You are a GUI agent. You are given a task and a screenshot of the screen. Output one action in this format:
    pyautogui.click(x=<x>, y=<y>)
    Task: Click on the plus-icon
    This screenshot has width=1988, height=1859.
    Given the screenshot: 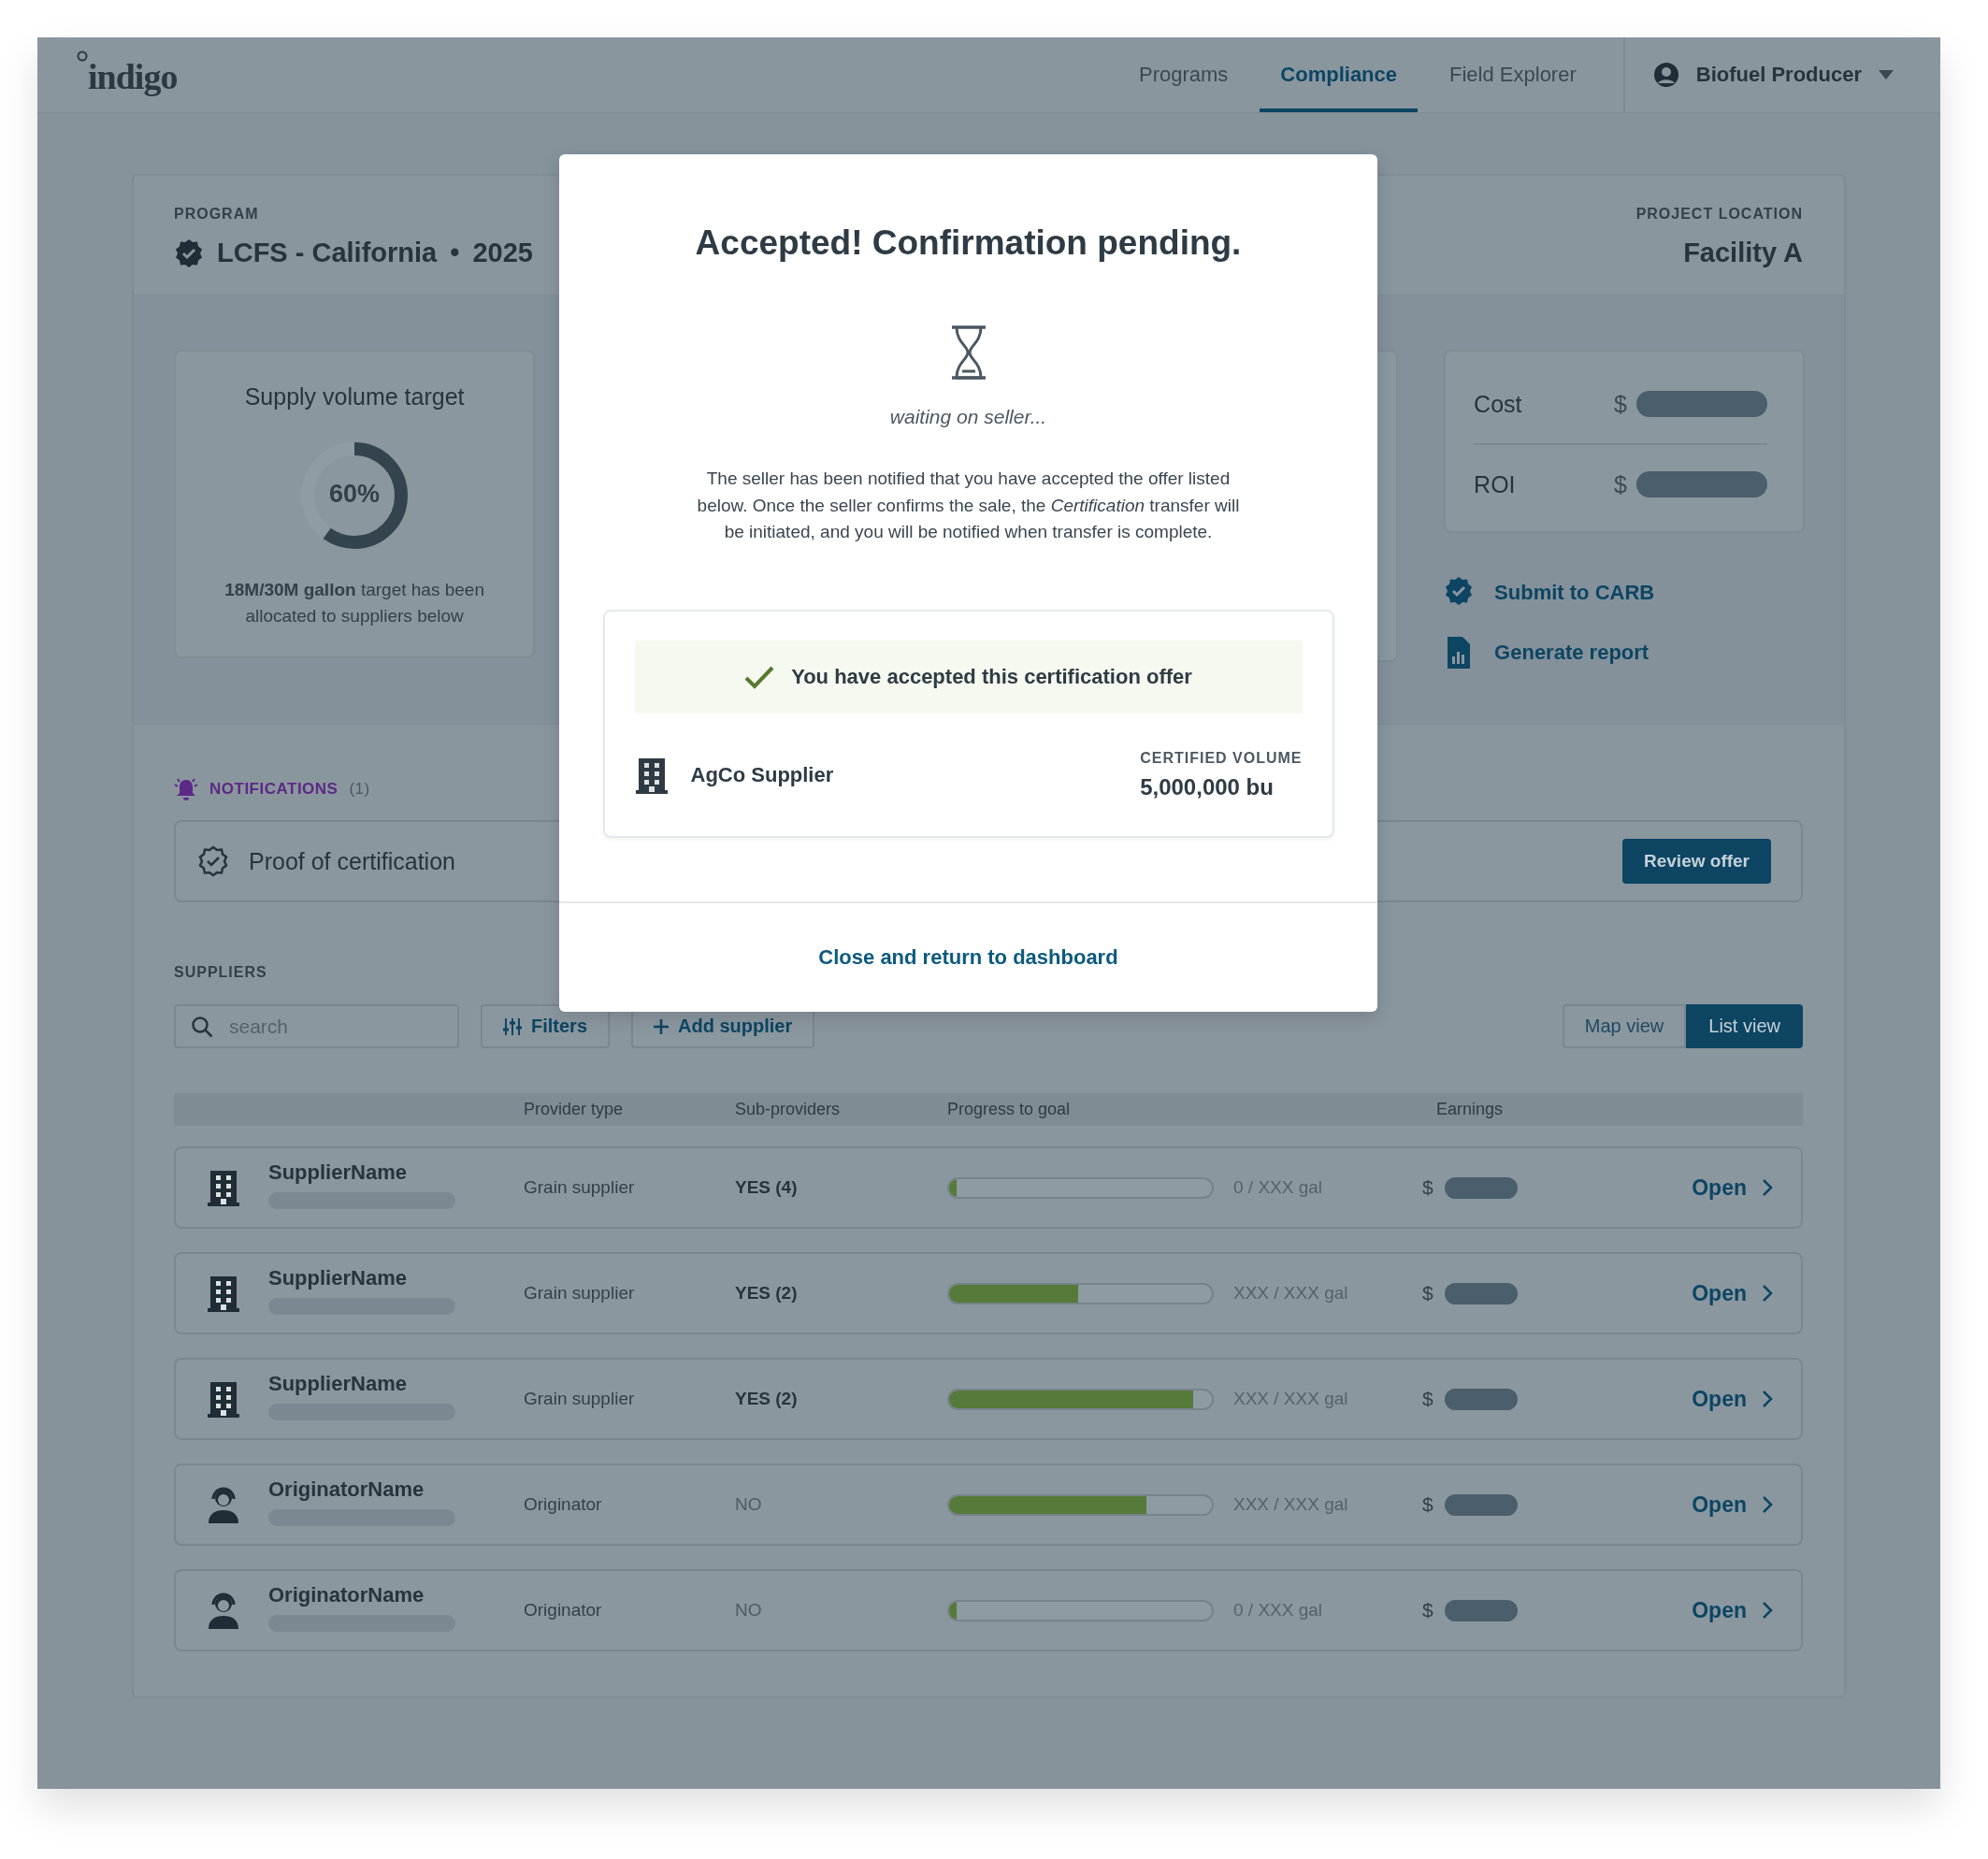 What is the action you would take?
    pyautogui.click(x=662, y=1026)
    